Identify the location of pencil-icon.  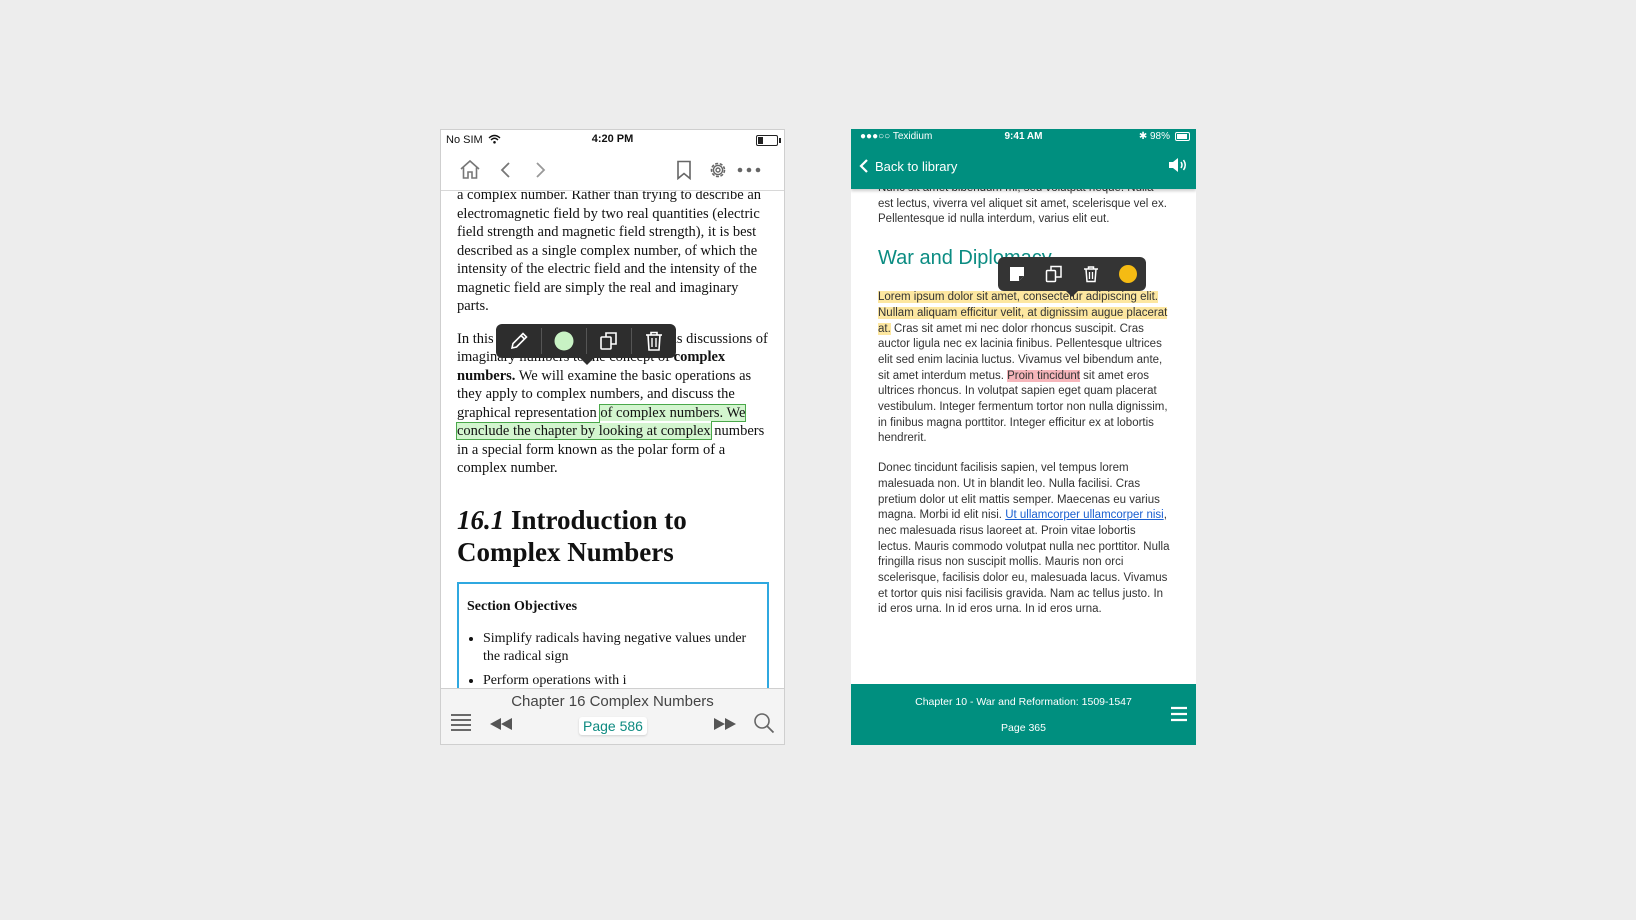
(519, 341).